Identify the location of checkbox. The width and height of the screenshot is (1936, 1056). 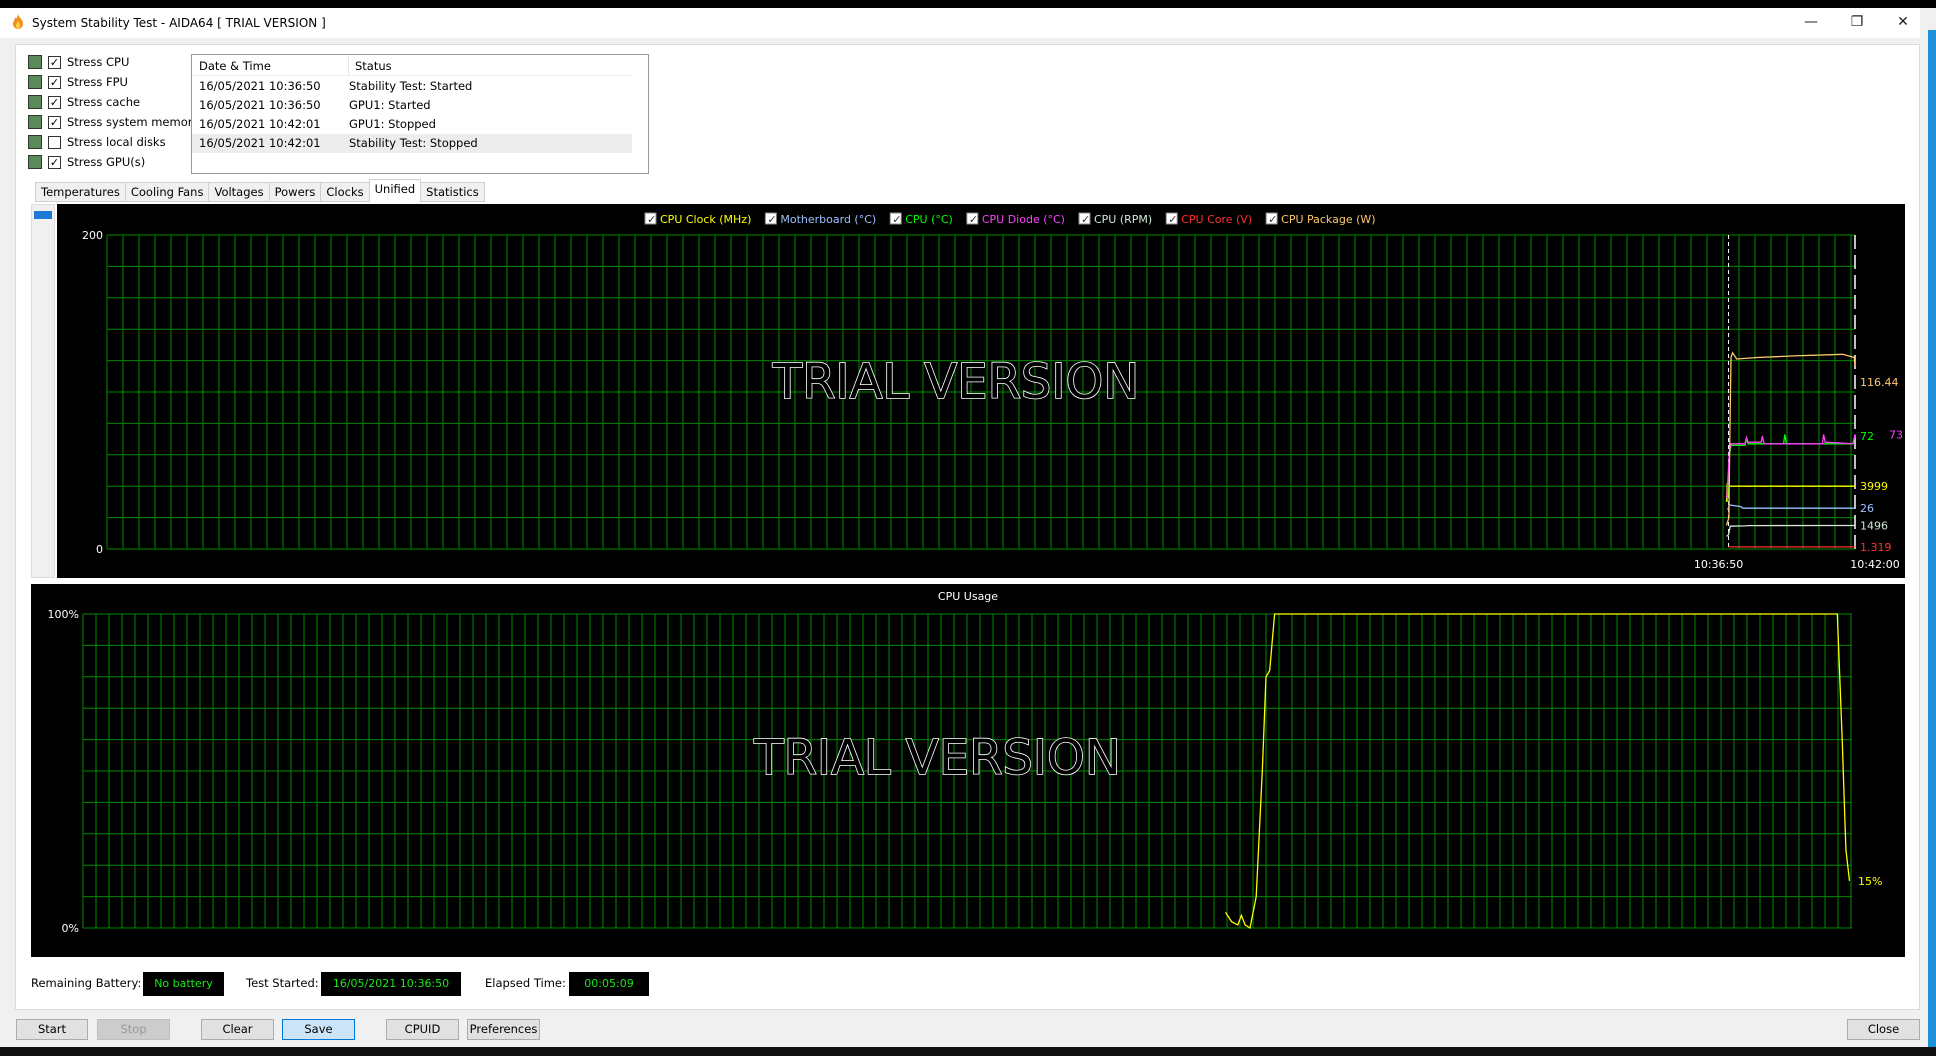
(54, 142).